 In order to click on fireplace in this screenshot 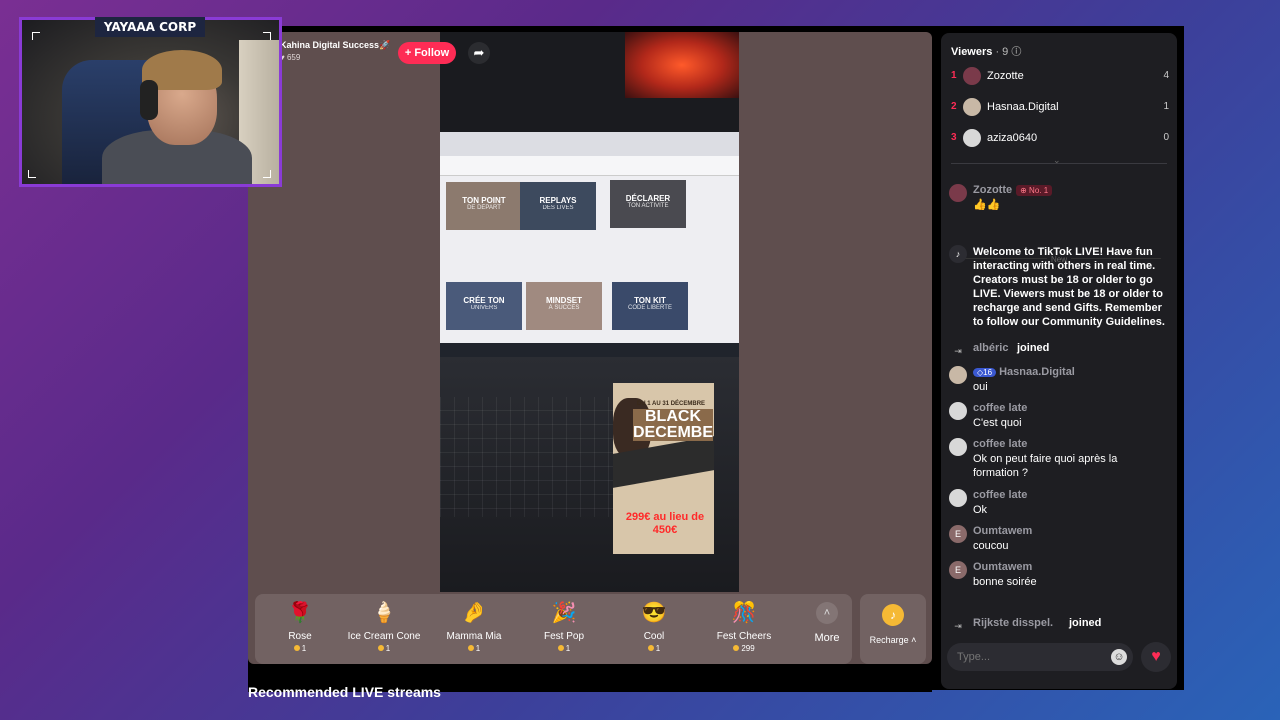, I will do `click(682, 65)`.